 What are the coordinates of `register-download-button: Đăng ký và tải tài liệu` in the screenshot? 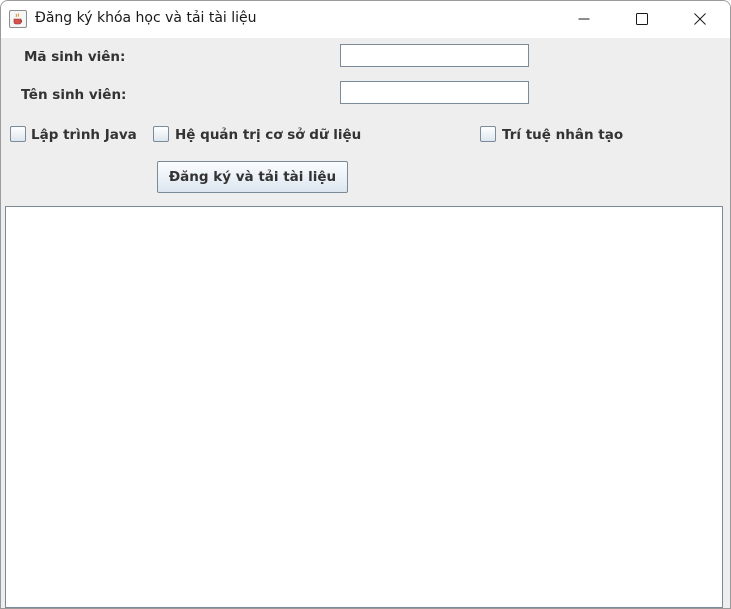 It's located at (252, 177).